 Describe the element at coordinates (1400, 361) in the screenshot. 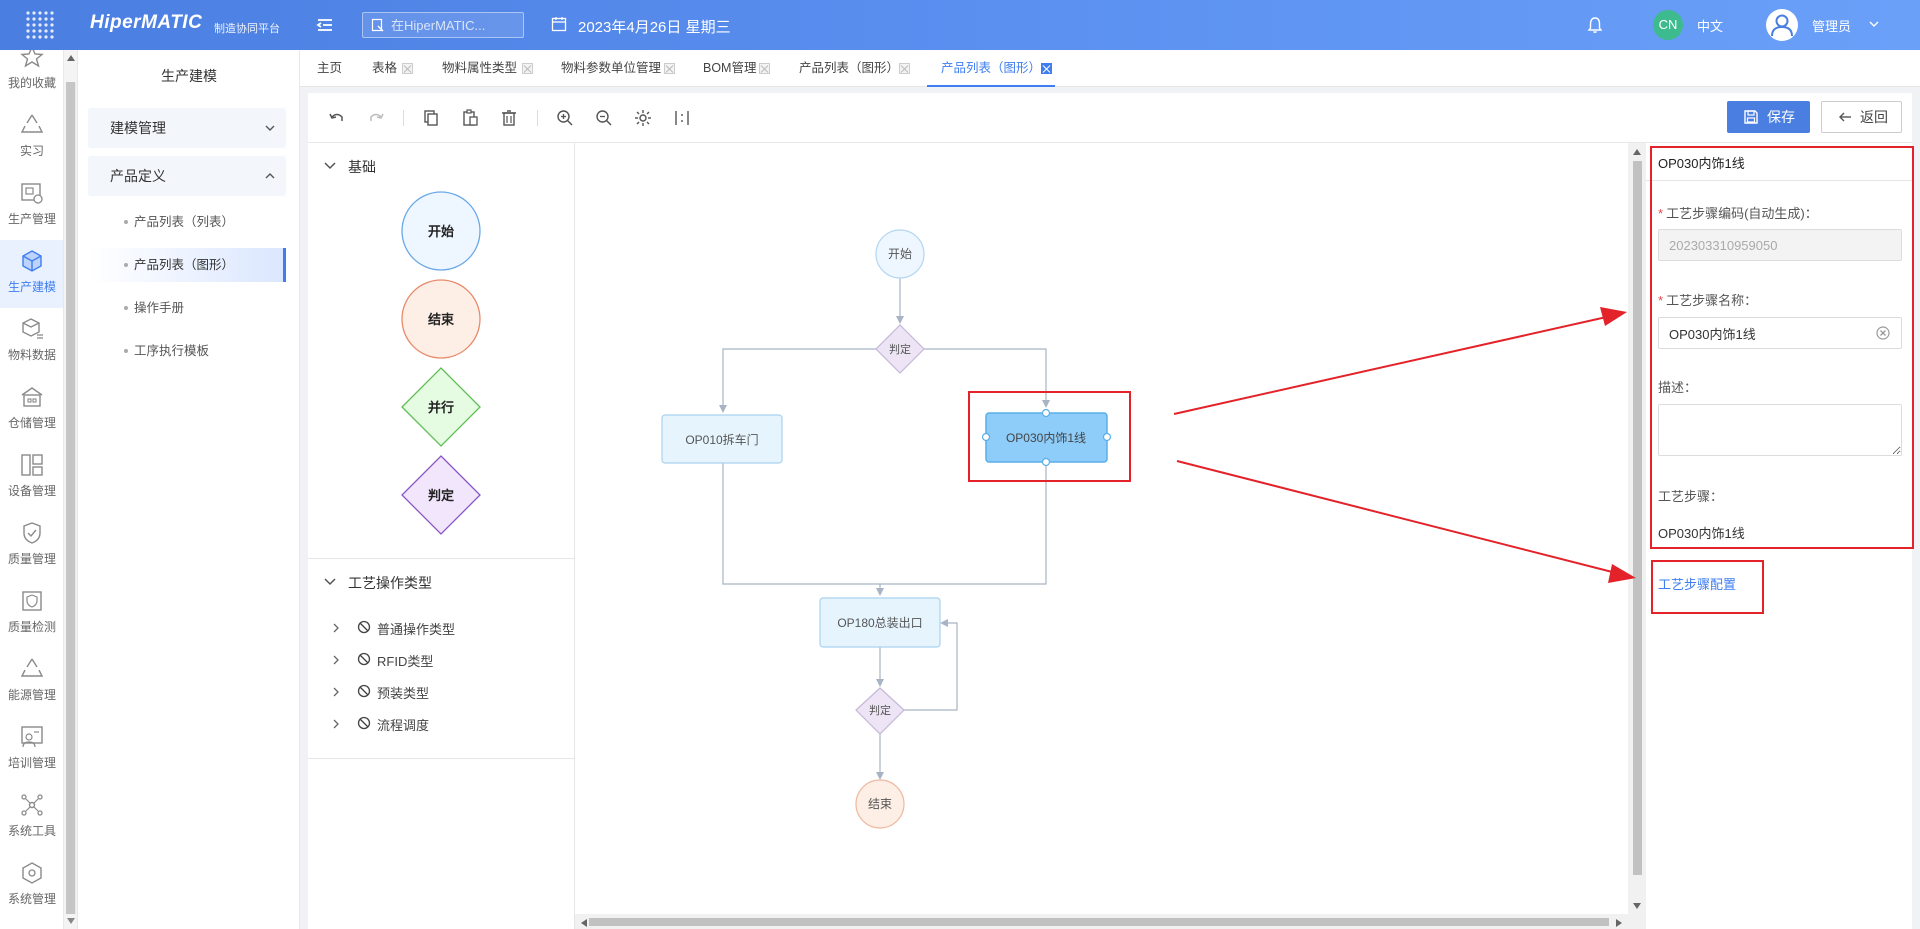

I see `annotation-arrow-upper` at that location.